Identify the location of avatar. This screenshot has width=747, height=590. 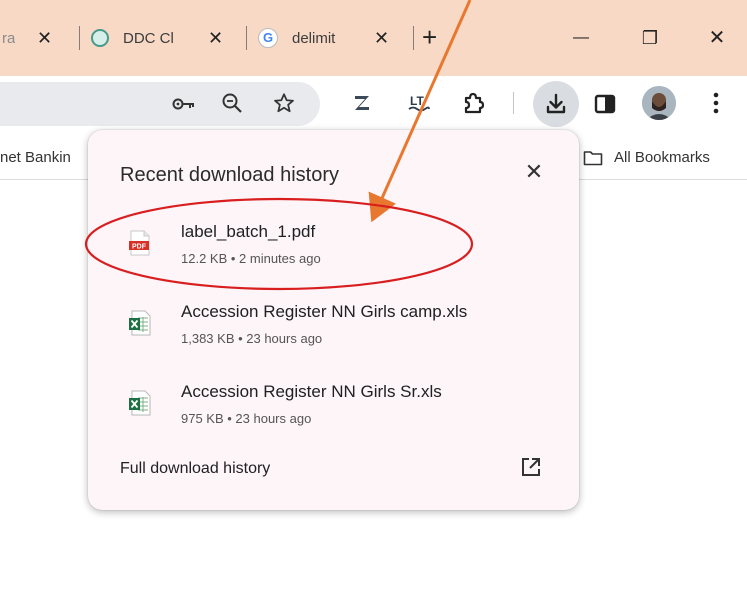
(659, 103).